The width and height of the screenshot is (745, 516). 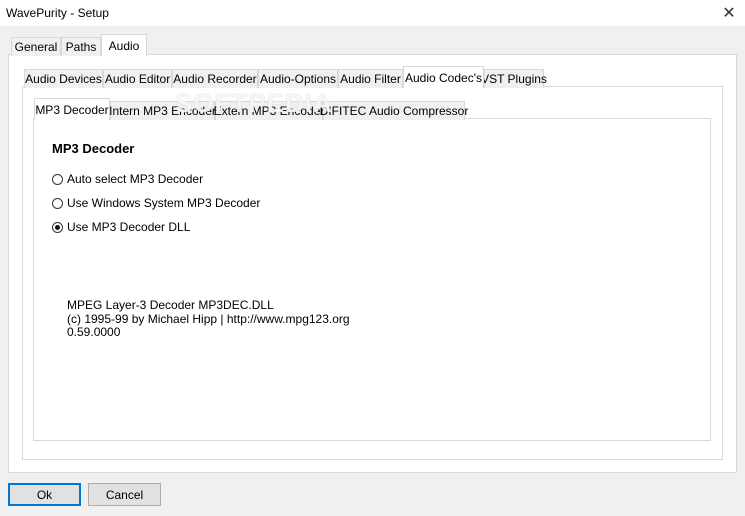 What do you see at coordinates (729, 13) in the screenshot?
I see `close-icon: ✕` at bounding box center [729, 13].